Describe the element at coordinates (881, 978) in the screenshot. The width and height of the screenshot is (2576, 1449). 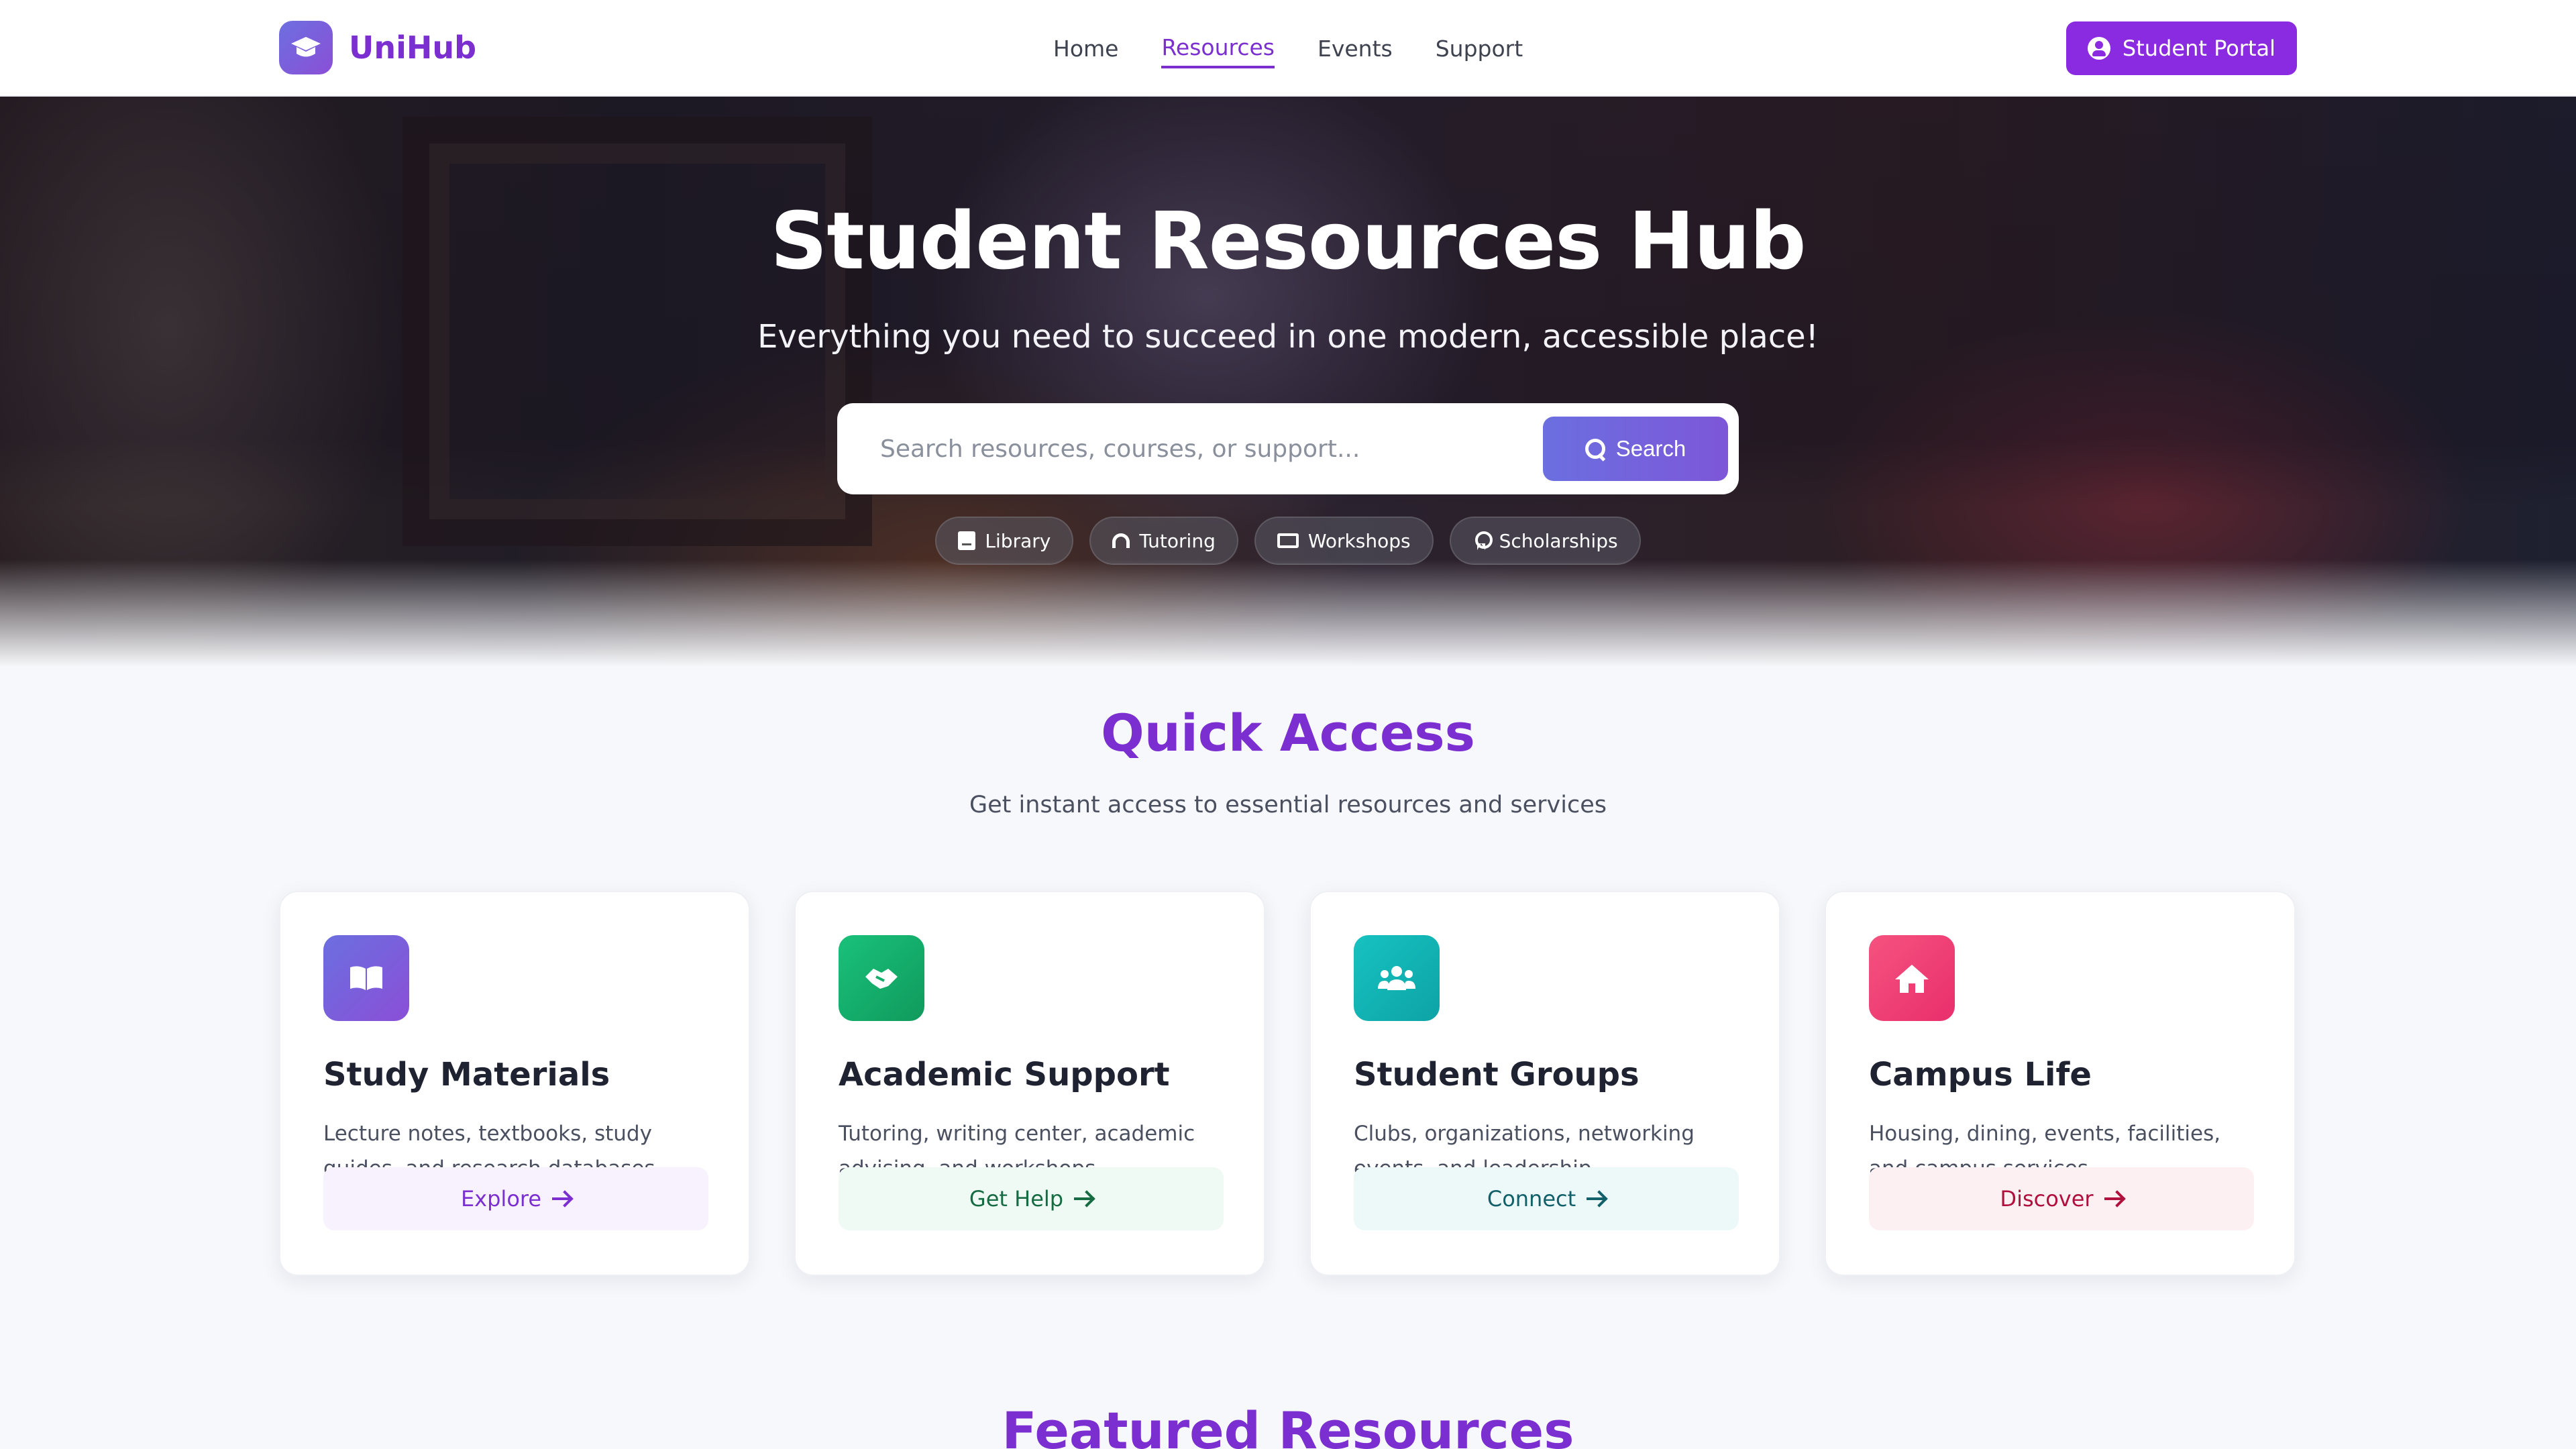
I see `handshake-icon` at that location.